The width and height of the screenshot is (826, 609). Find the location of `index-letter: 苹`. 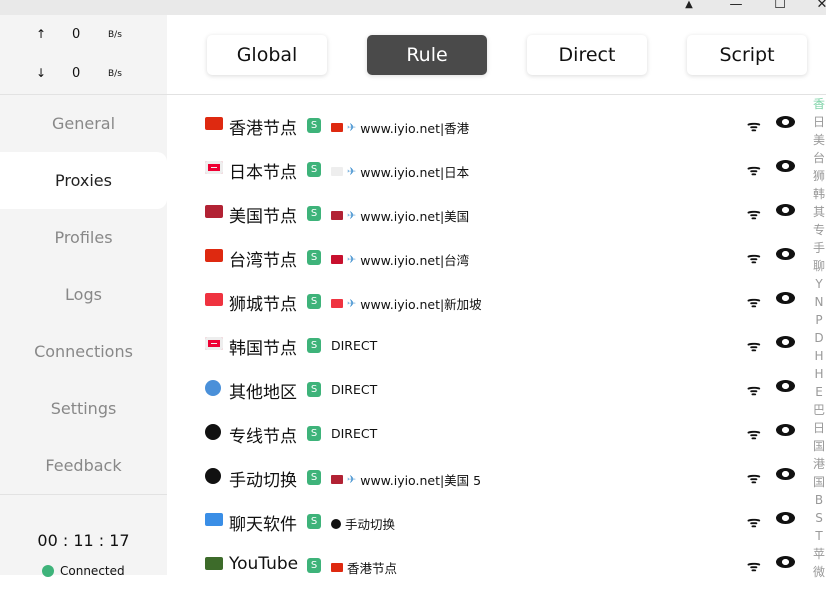

index-letter: 苹 is located at coordinates (819, 554).